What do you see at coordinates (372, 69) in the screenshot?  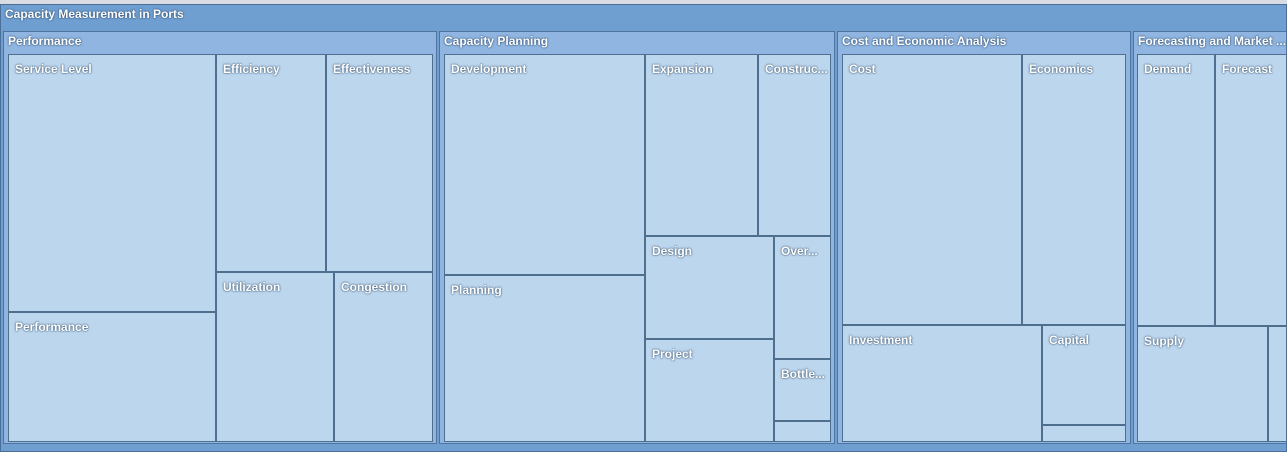 I see `tile-label: Effectiveness` at bounding box center [372, 69].